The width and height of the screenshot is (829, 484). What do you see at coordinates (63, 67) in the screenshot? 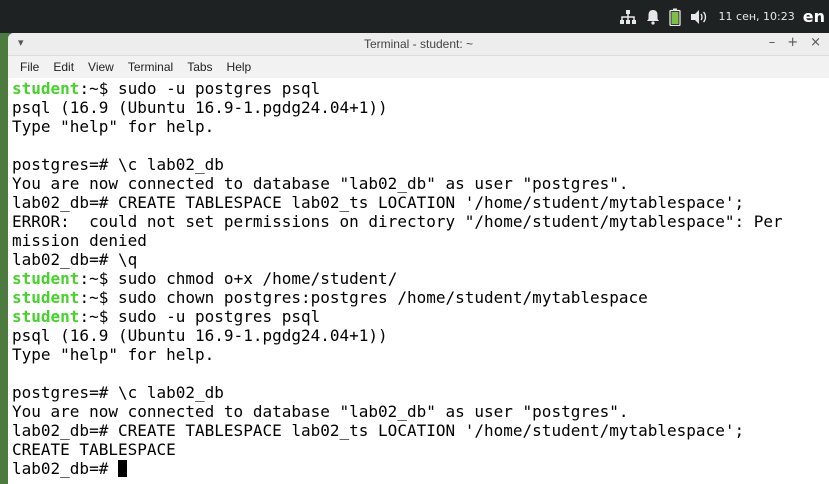
I see `menu-edit: Edit` at bounding box center [63, 67].